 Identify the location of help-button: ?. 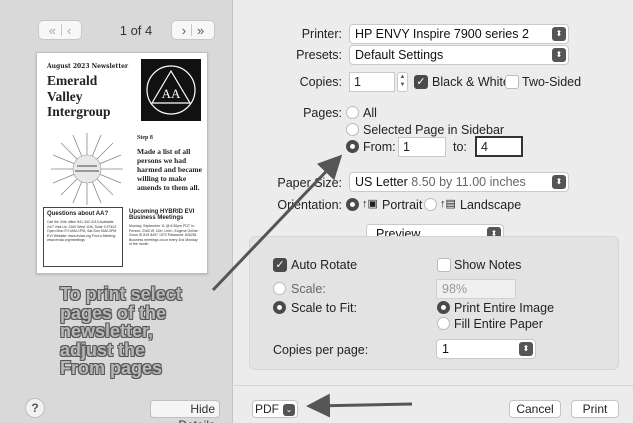
(35, 408).